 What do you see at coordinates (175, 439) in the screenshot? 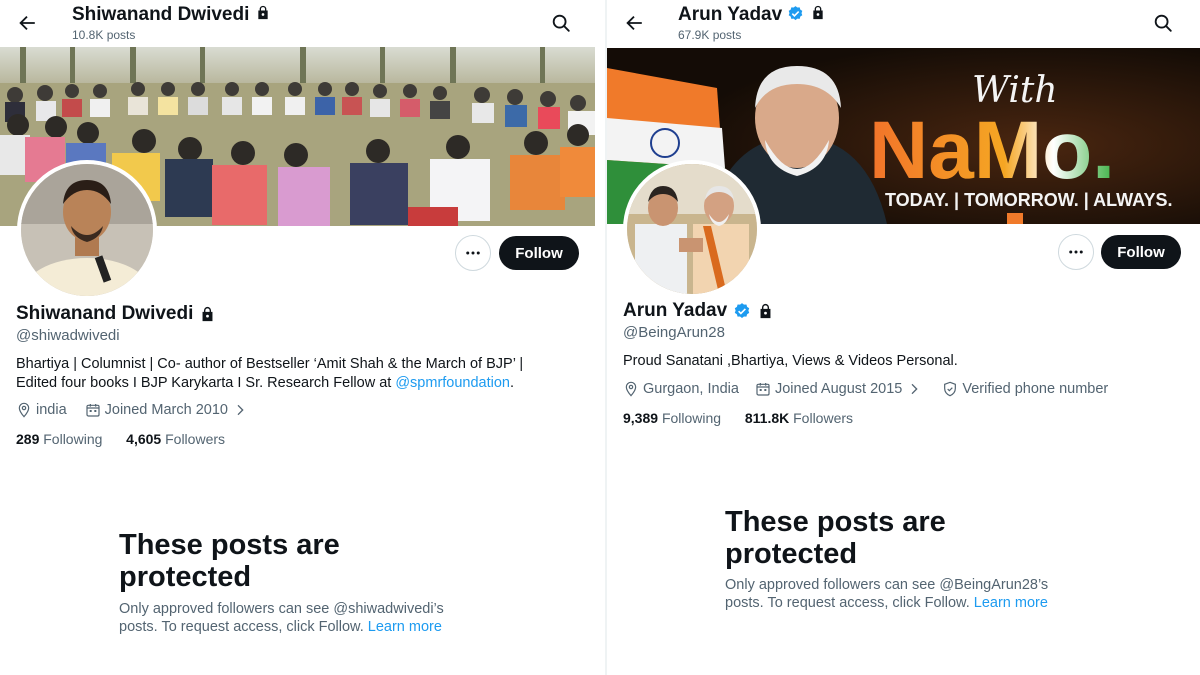
I see `followers-link: 4,605 Followers` at bounding box center [175, 439].